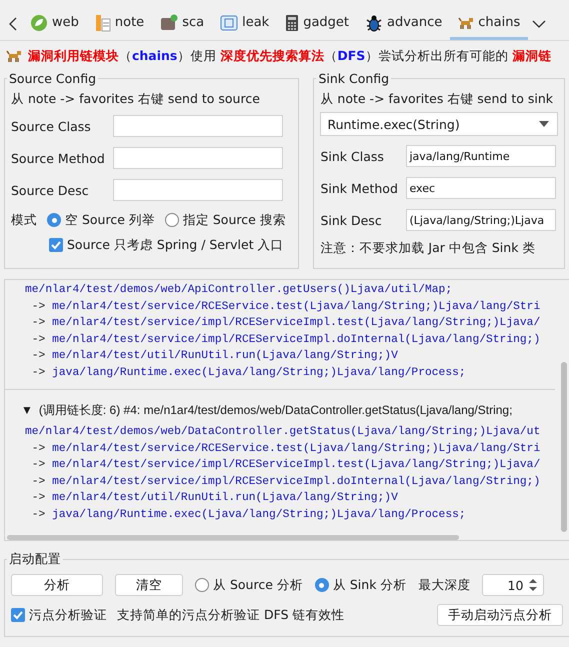 The height and width of the screenshot is (647, 569). What do you see at coordinates (54, 24) in the screenshot?
I see `tab: web` at bounding box center [54, 24].